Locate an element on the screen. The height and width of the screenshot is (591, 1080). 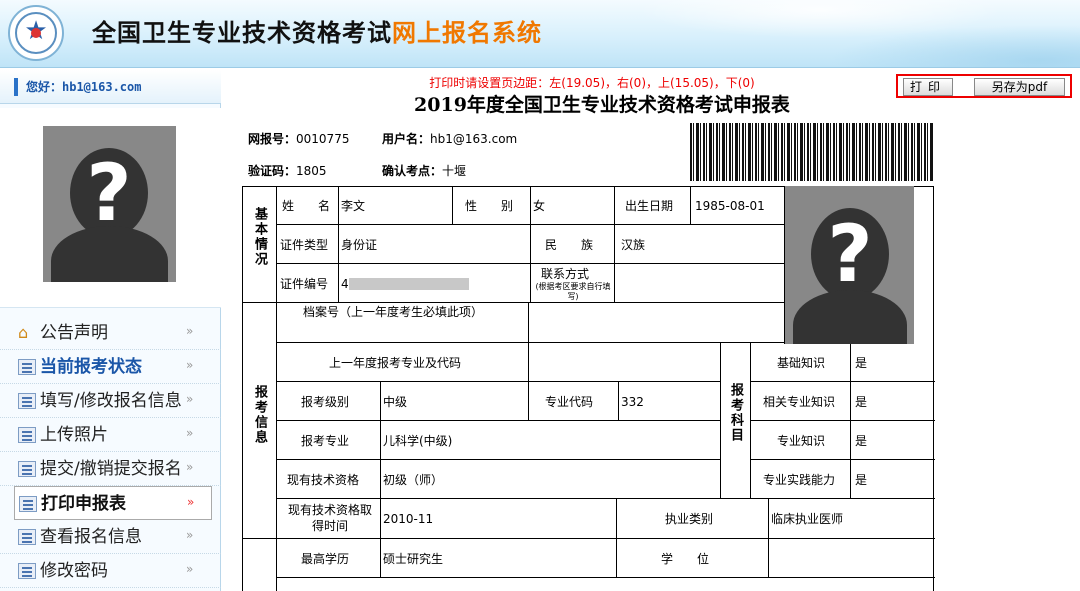
major-label: 报考专业 is located at coordinates (325, 441).